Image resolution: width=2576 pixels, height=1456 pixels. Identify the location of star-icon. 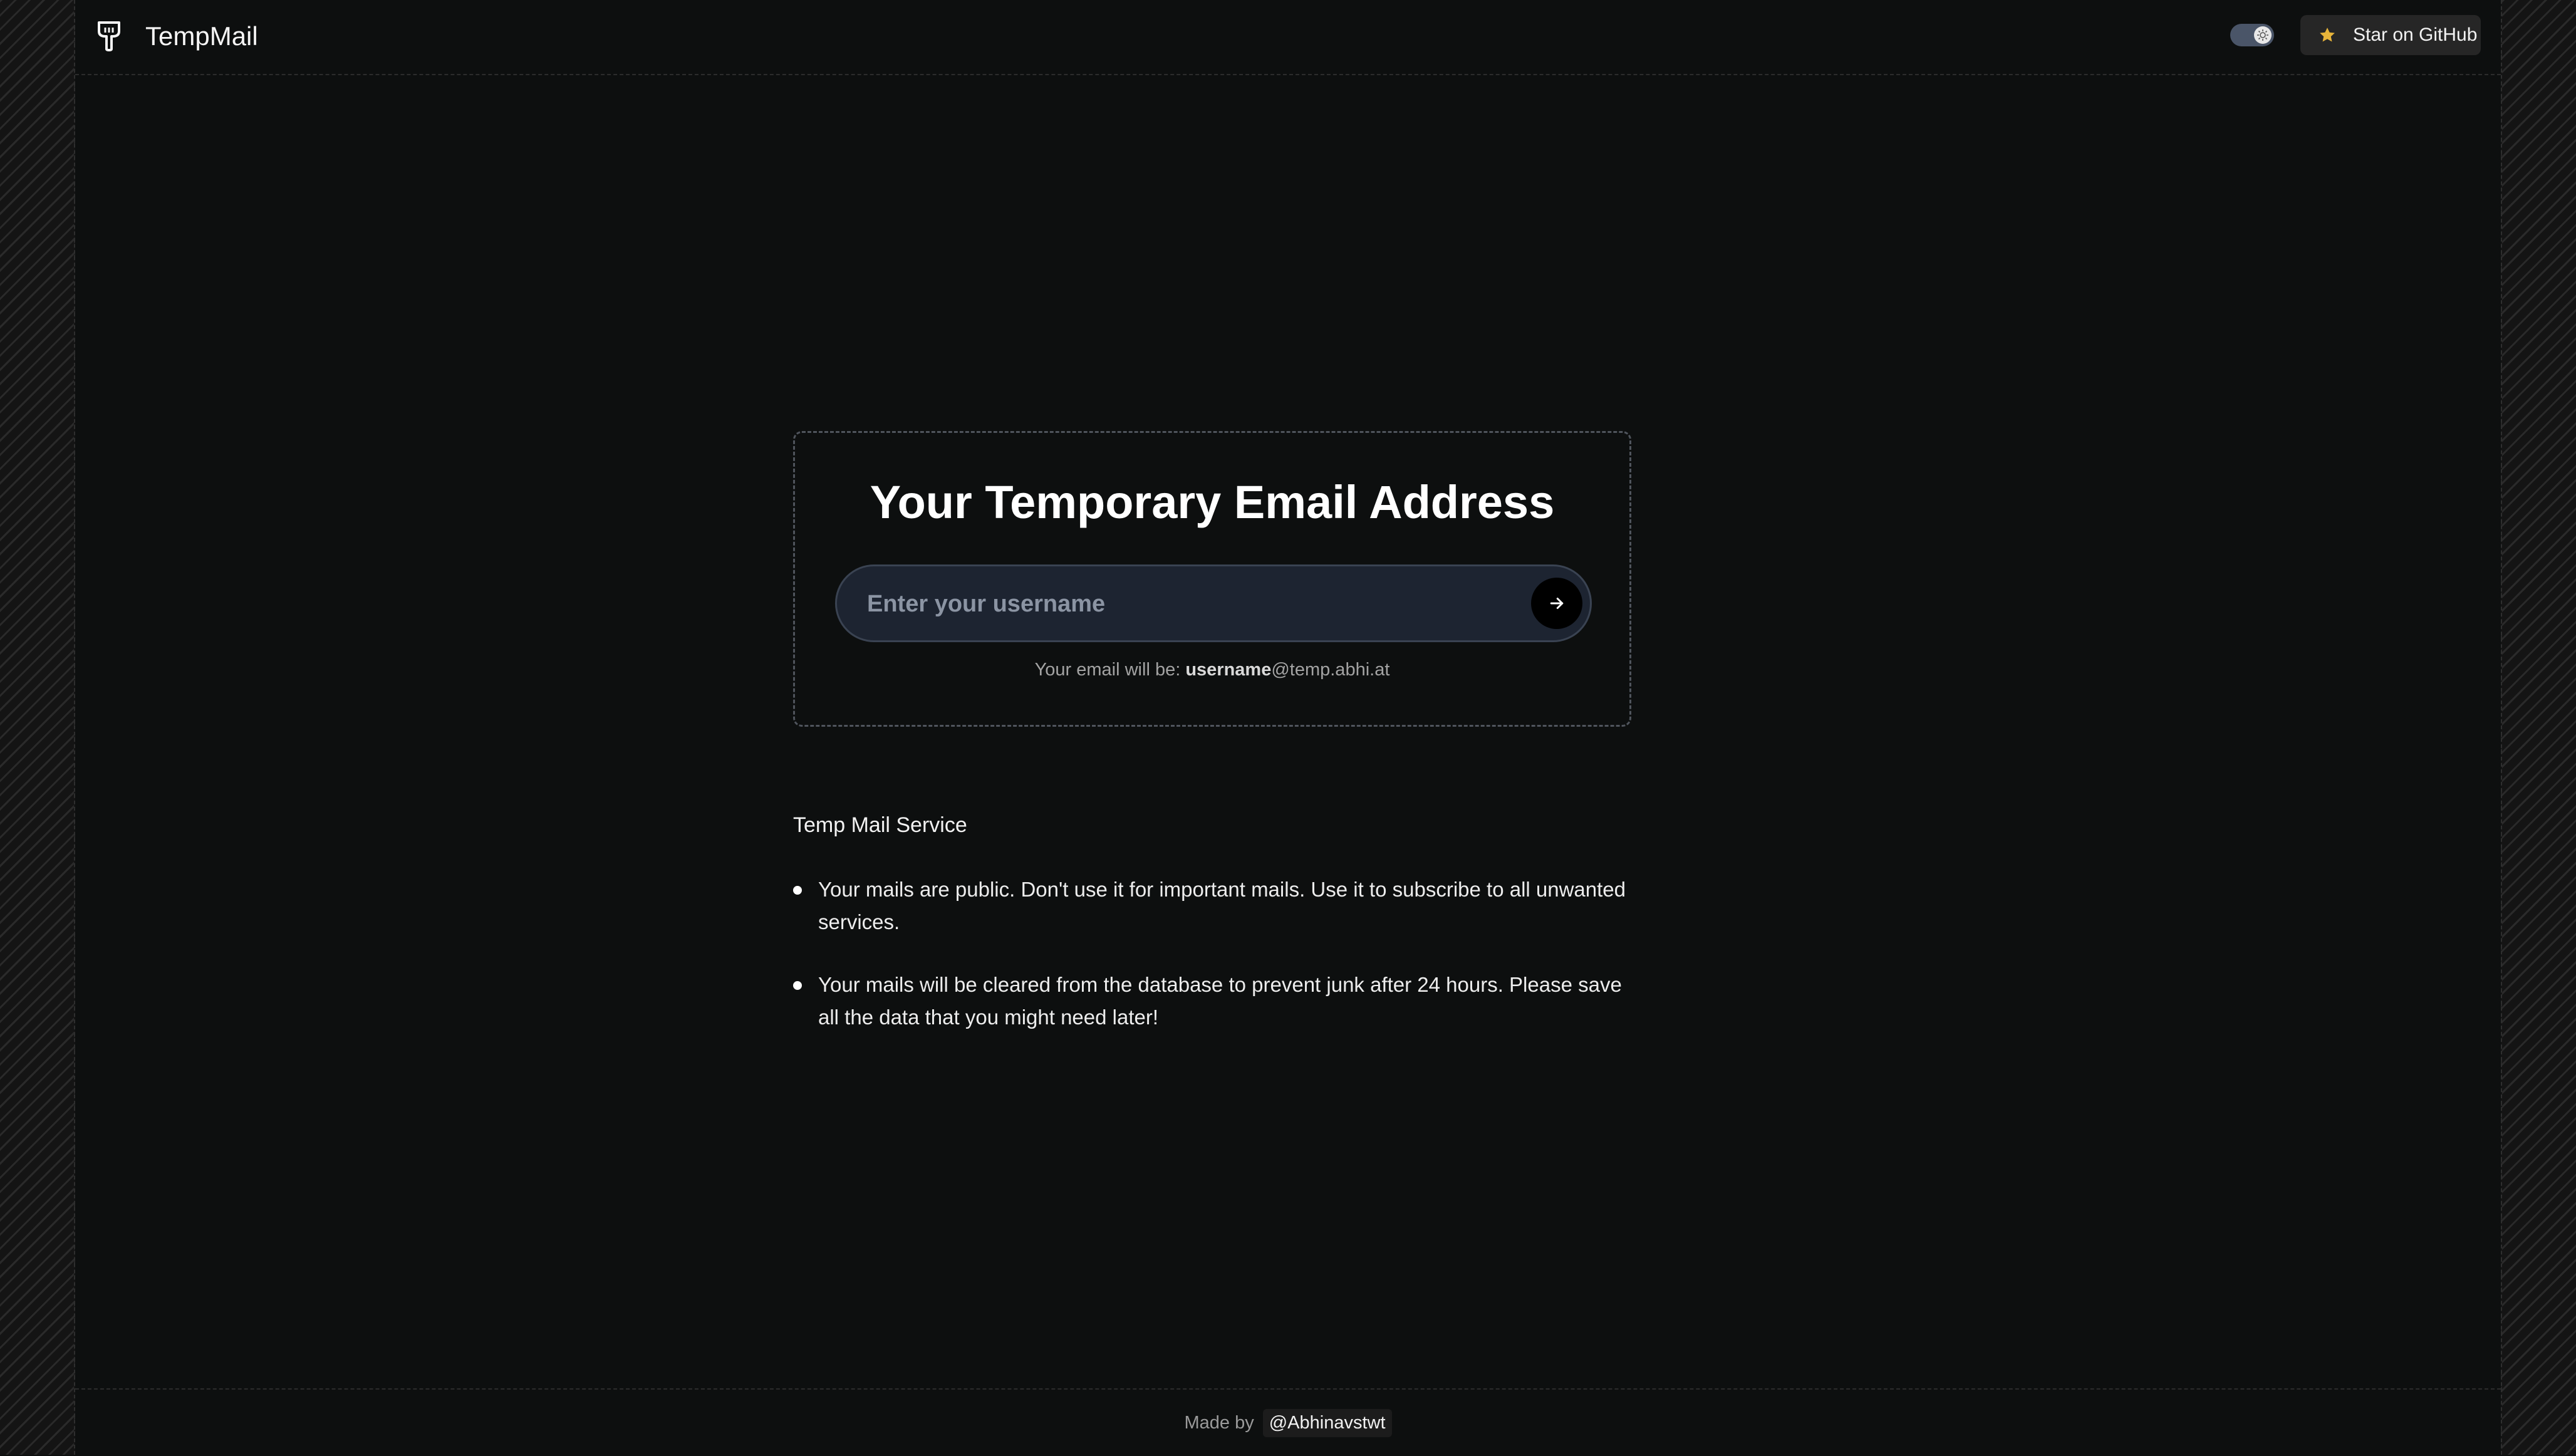
(2327, 35).